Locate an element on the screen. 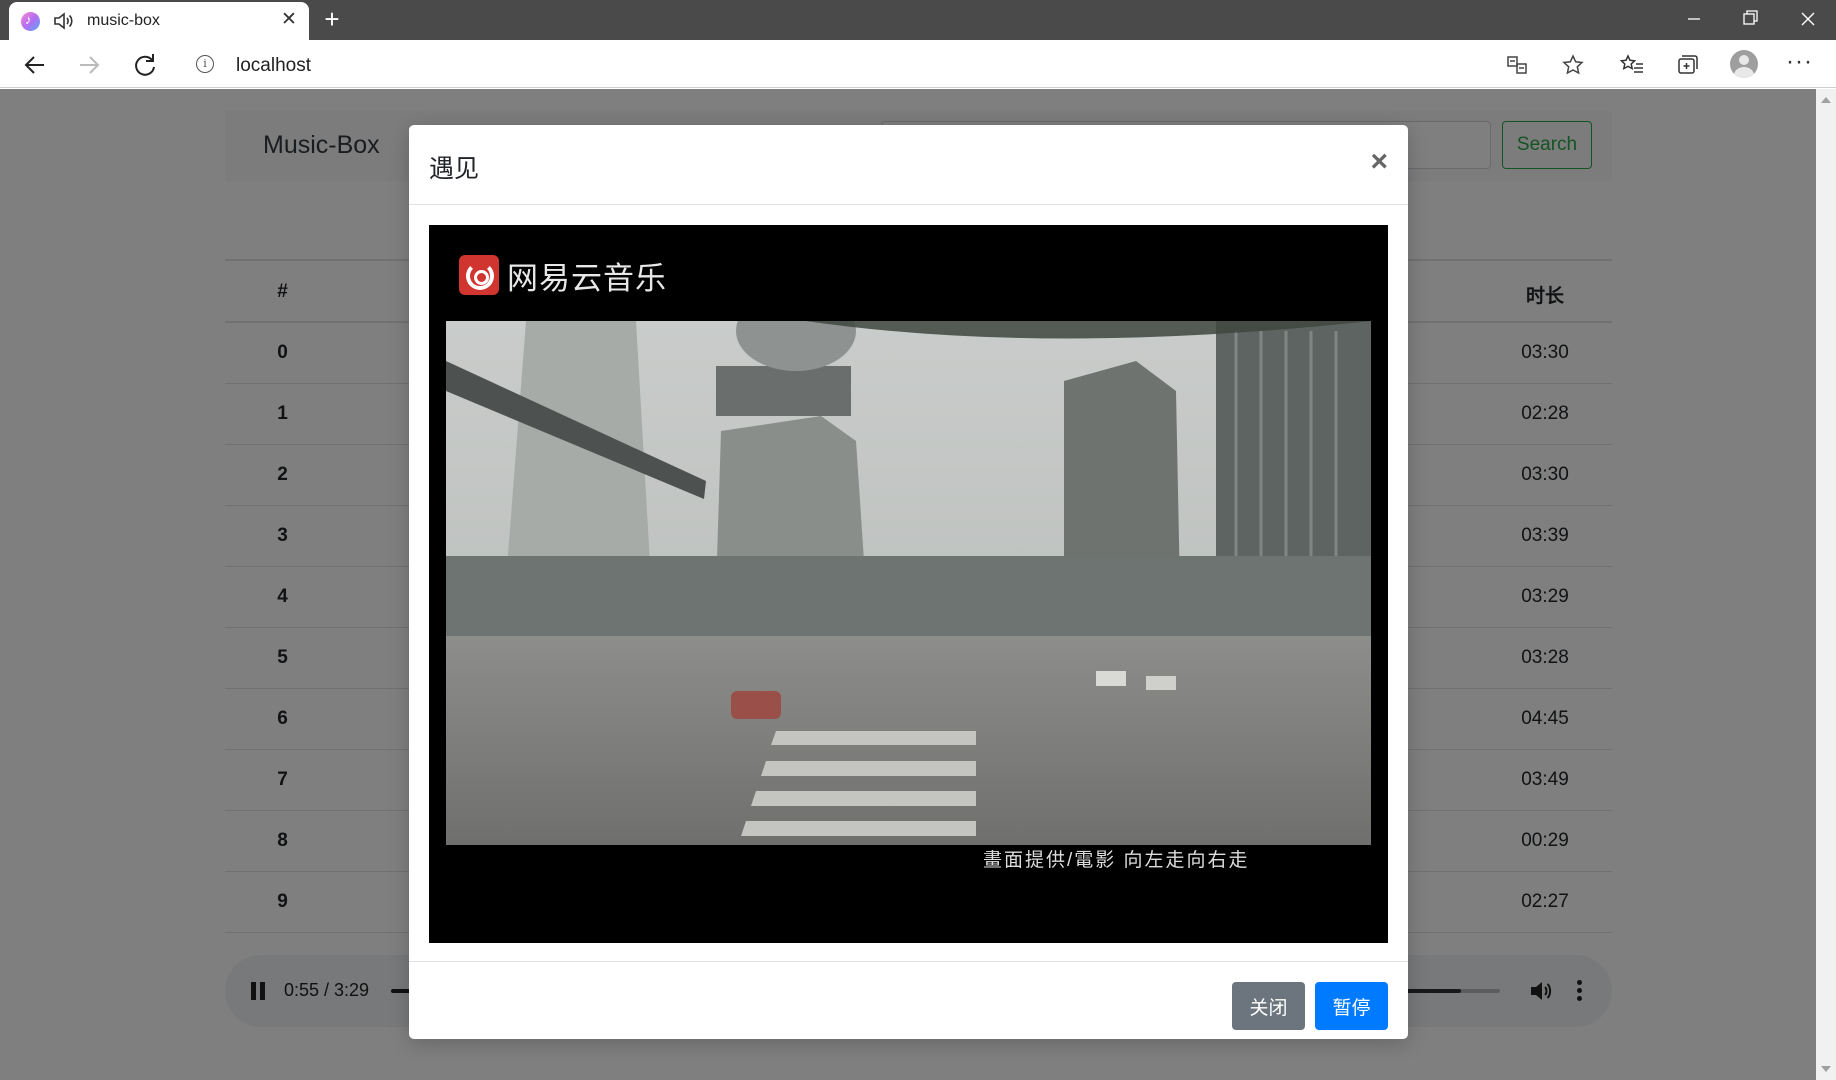  video-watermark: 网易云音乐 is located at coordinates (587, 278).